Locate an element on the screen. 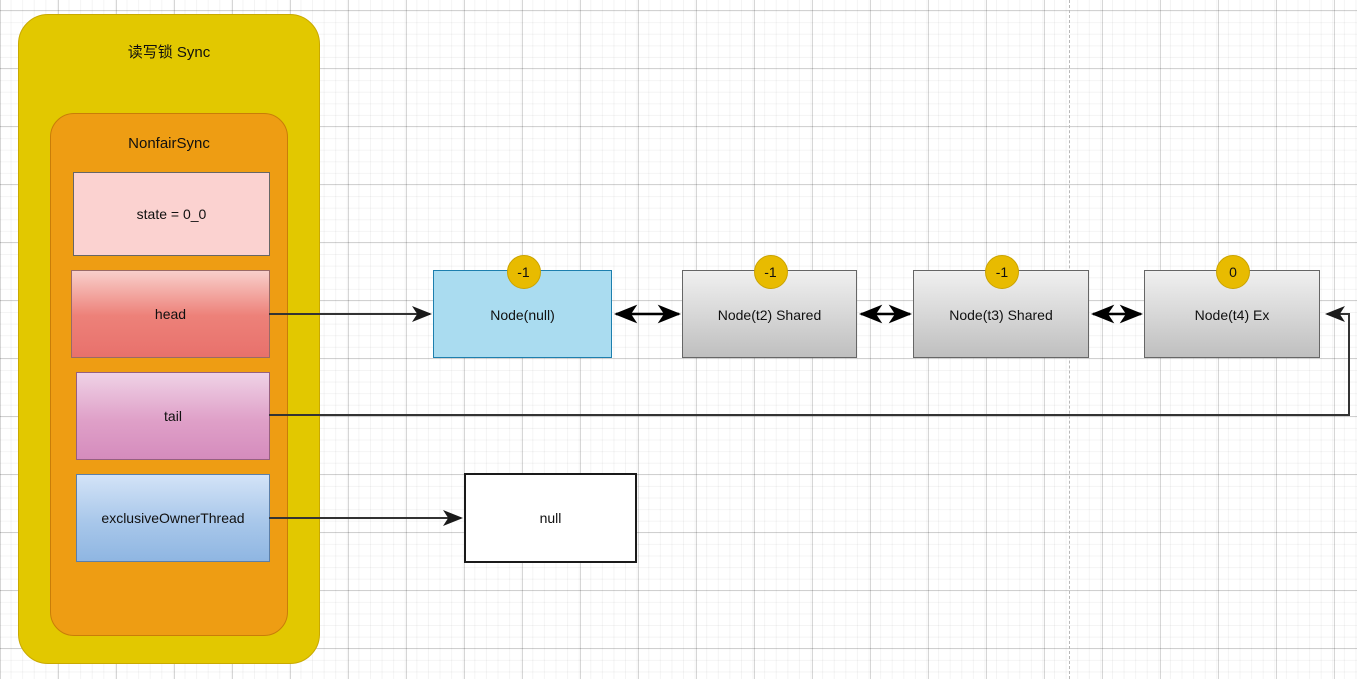  node-t2-waitstatus-badge: -1 is located at coordinates (770, 272).